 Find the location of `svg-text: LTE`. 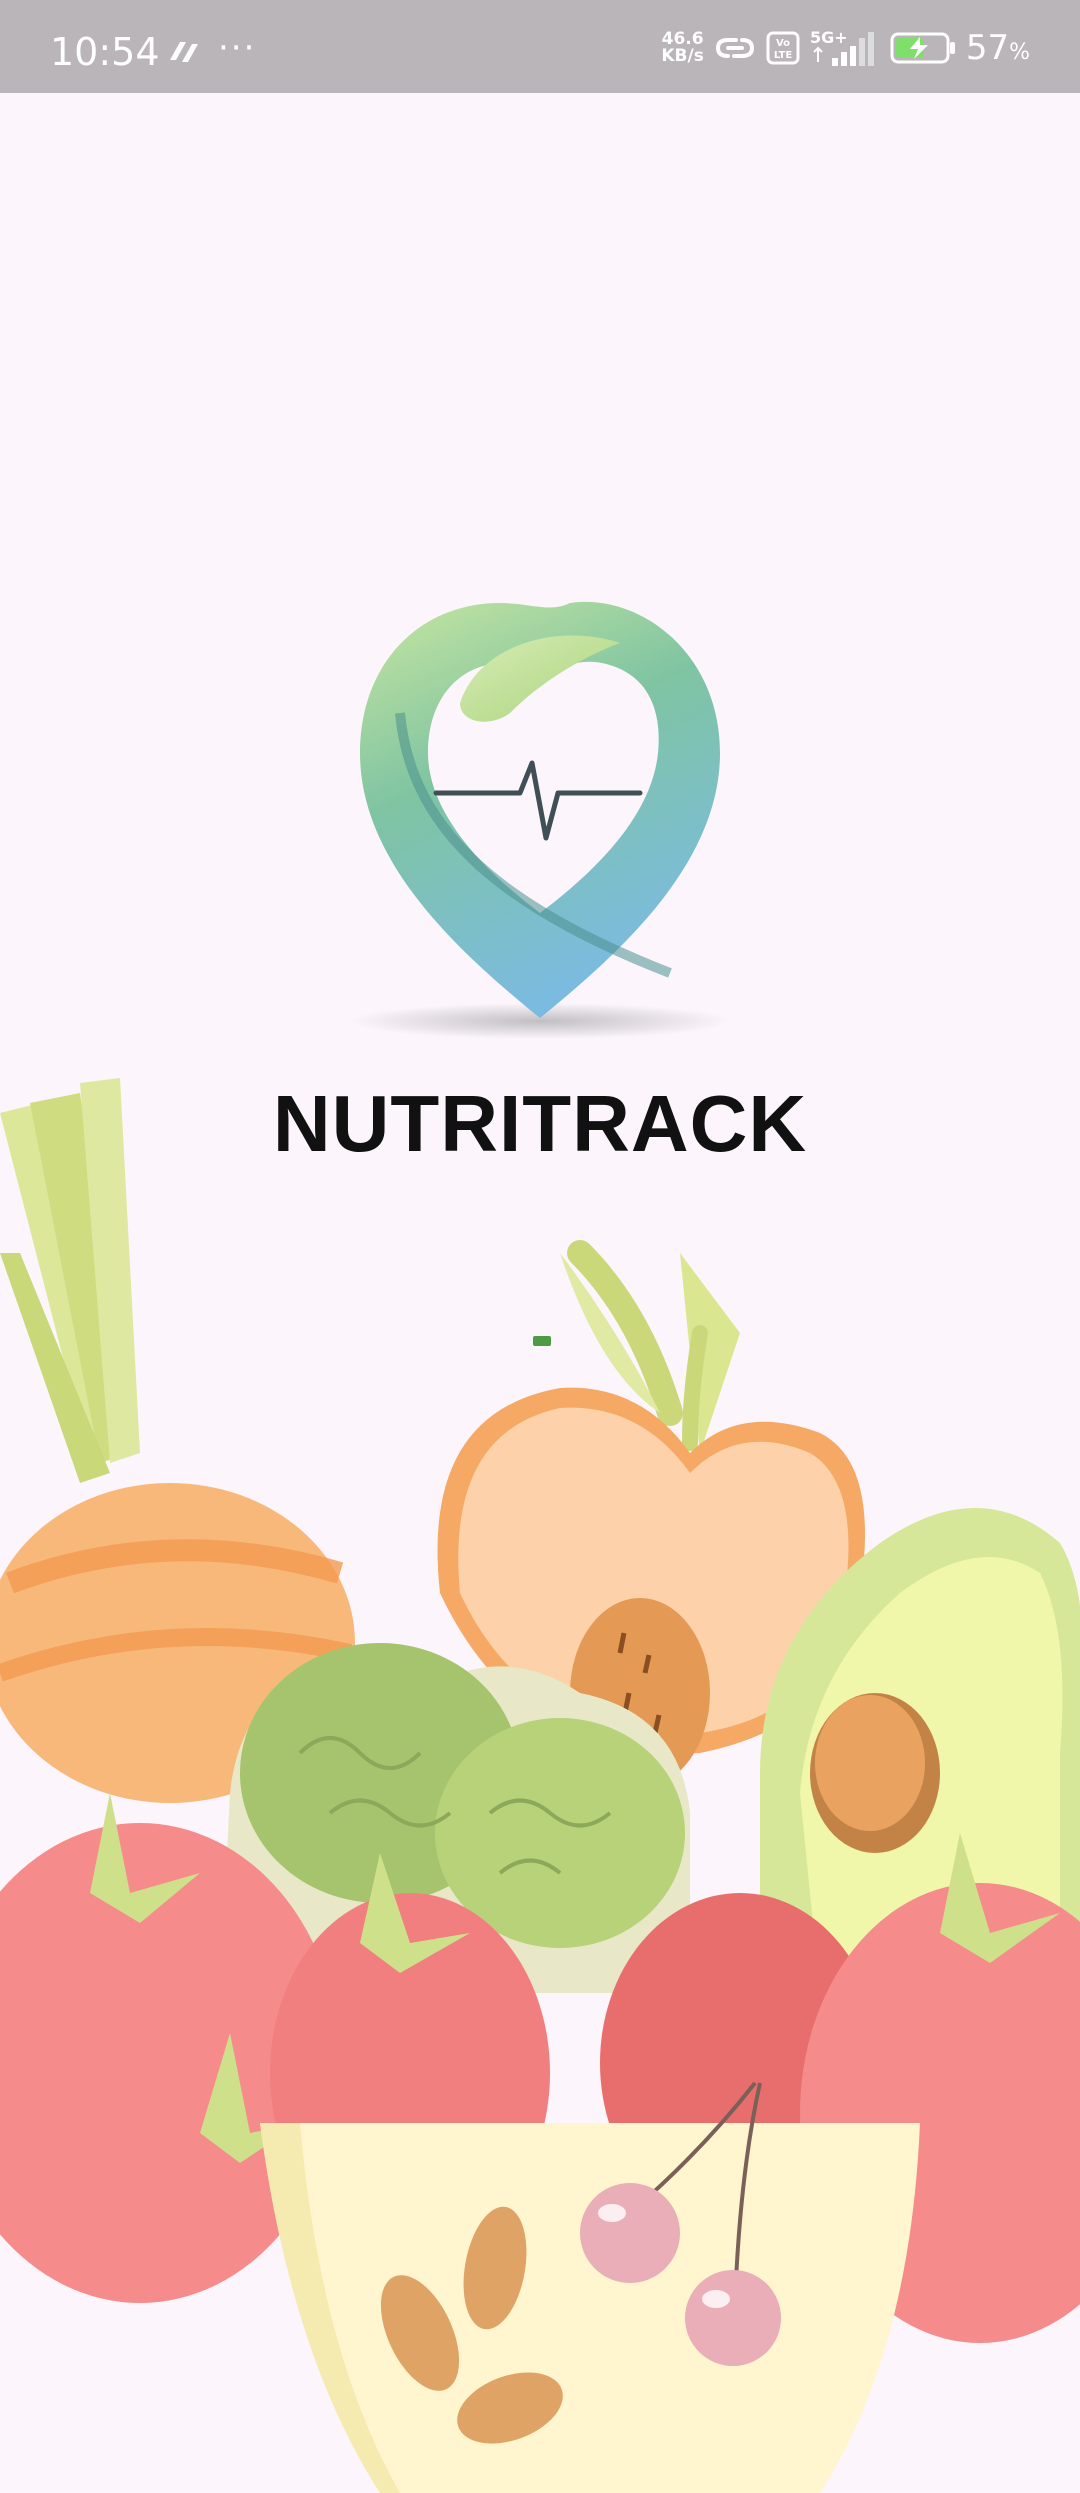

svg-text: LTE is located at coordinates (783, 55).